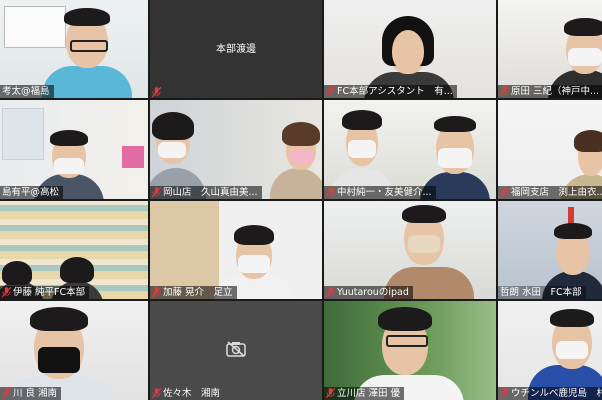  What do you see at coordinates (410, 350) in the screenshot?
I see `video-tile: 立川店 澤田 優` at bounding box center [410, 350].